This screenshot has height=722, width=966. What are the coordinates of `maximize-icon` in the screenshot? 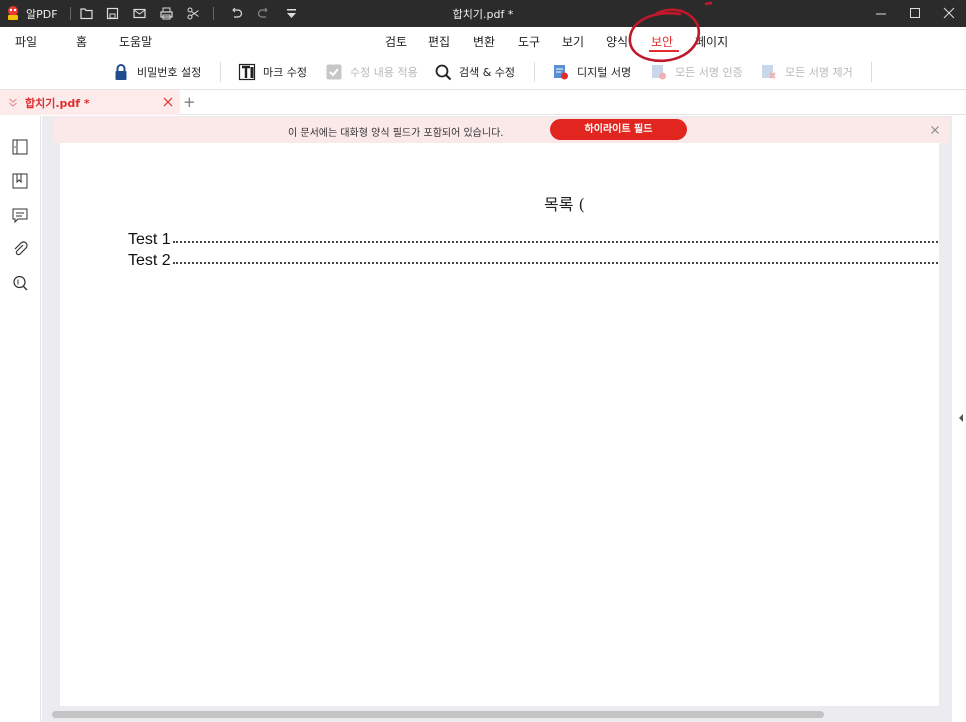 It's located at (915, 13).